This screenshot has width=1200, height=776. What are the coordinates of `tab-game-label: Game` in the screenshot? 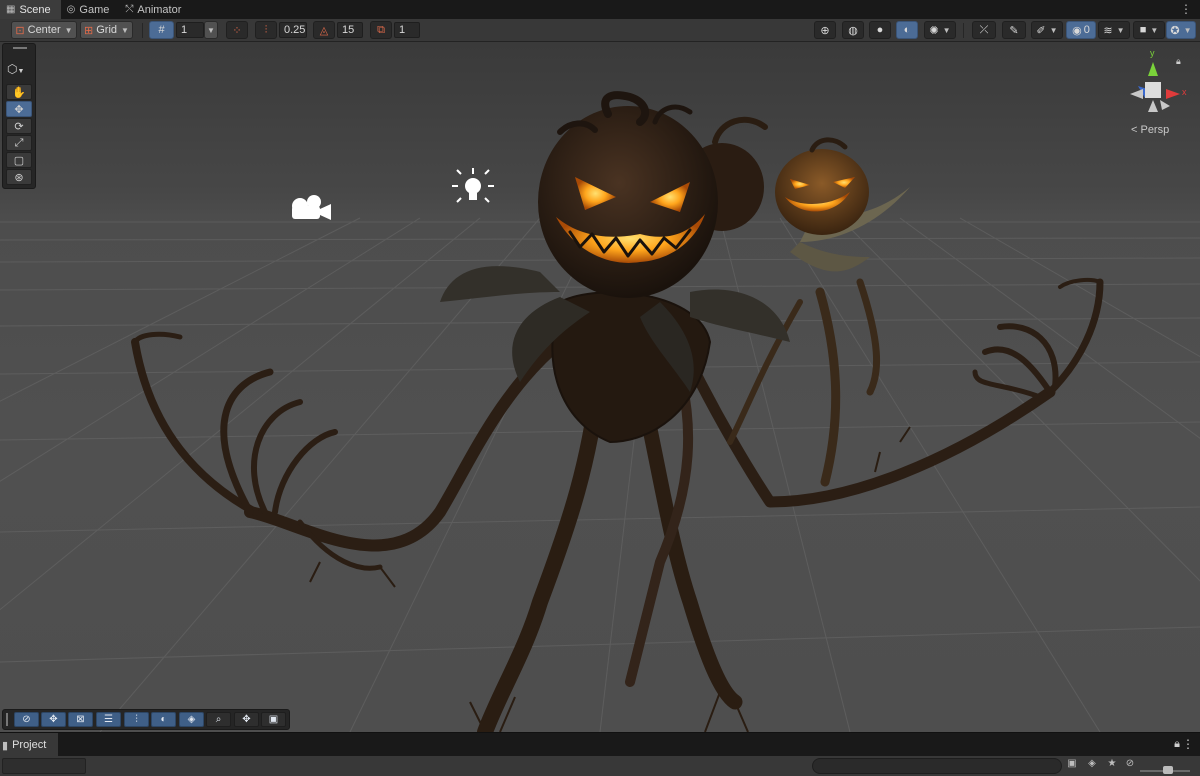 It's located at (94, 9).